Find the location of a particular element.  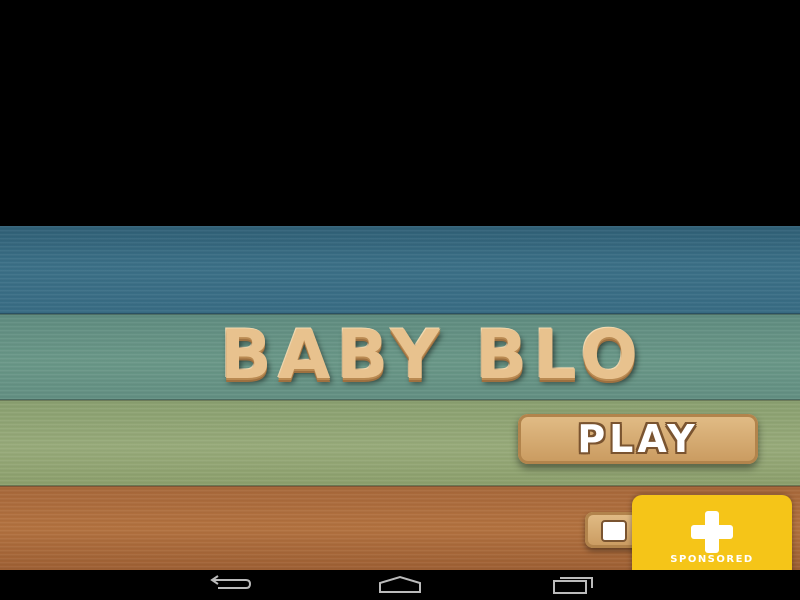

home-icon is located at coordinates (400, 584).